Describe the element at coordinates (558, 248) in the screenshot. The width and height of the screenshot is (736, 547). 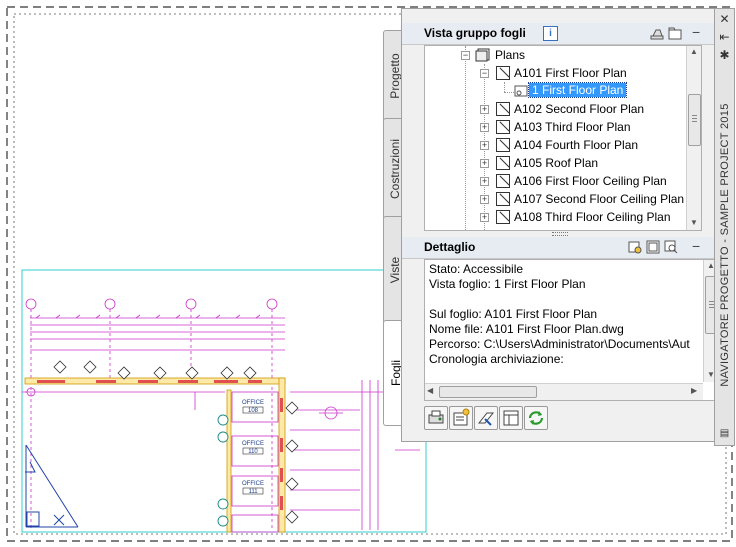
I see `detail-header: Dettaglio −` at that location.